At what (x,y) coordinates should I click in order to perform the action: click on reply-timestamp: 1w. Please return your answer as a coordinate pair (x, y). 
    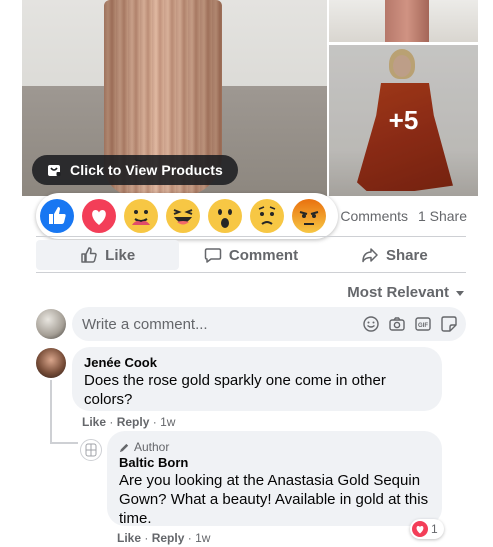
    Looking at the image, I should click on (202, 538).